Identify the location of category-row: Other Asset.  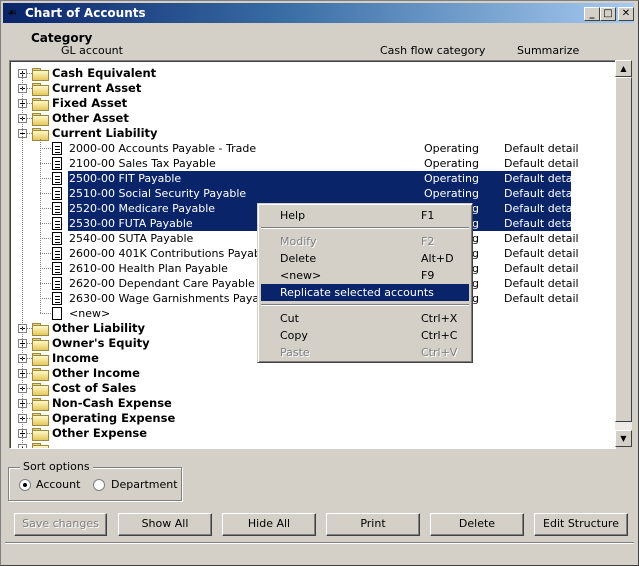
(312, 118).